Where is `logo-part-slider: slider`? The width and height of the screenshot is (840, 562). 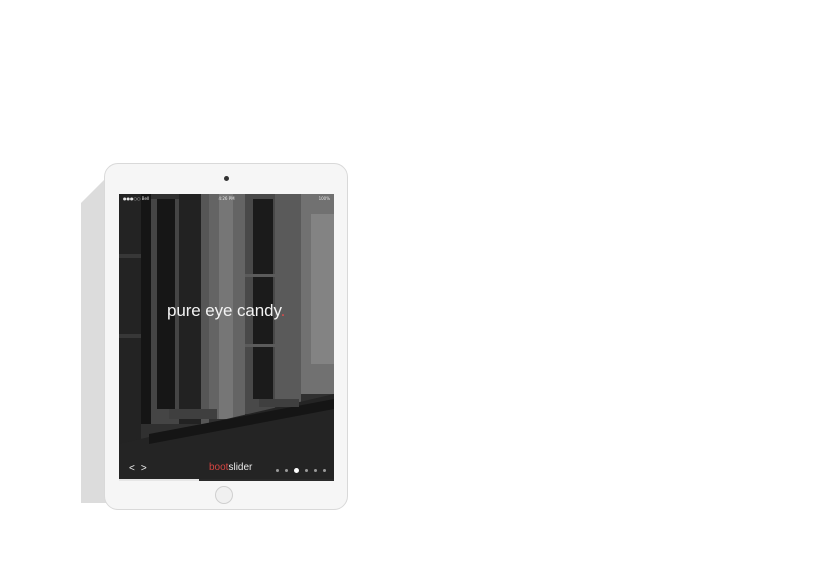 logo-part-slider: slider is located at coordinates (240, 467).